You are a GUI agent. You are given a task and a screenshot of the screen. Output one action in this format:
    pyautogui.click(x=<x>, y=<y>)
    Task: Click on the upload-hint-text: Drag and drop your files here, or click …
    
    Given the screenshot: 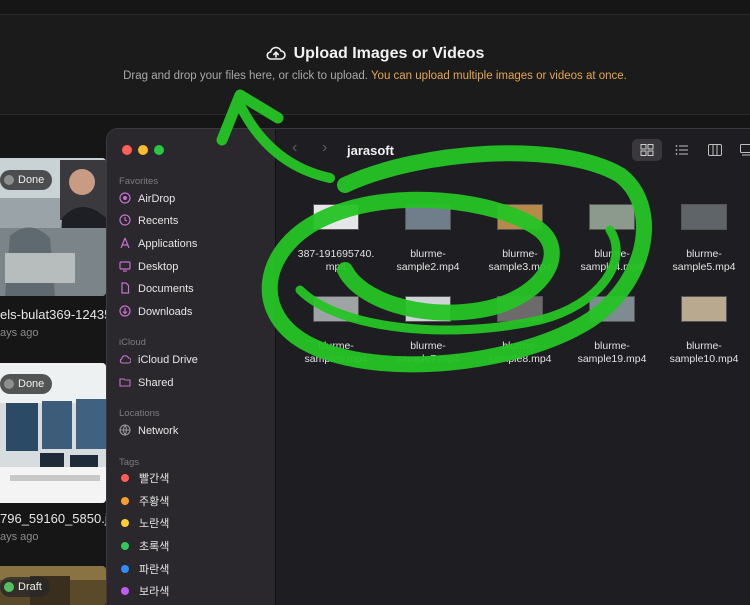 What is the action you would take?
    pyautogui.click(x=245, y=76)
    